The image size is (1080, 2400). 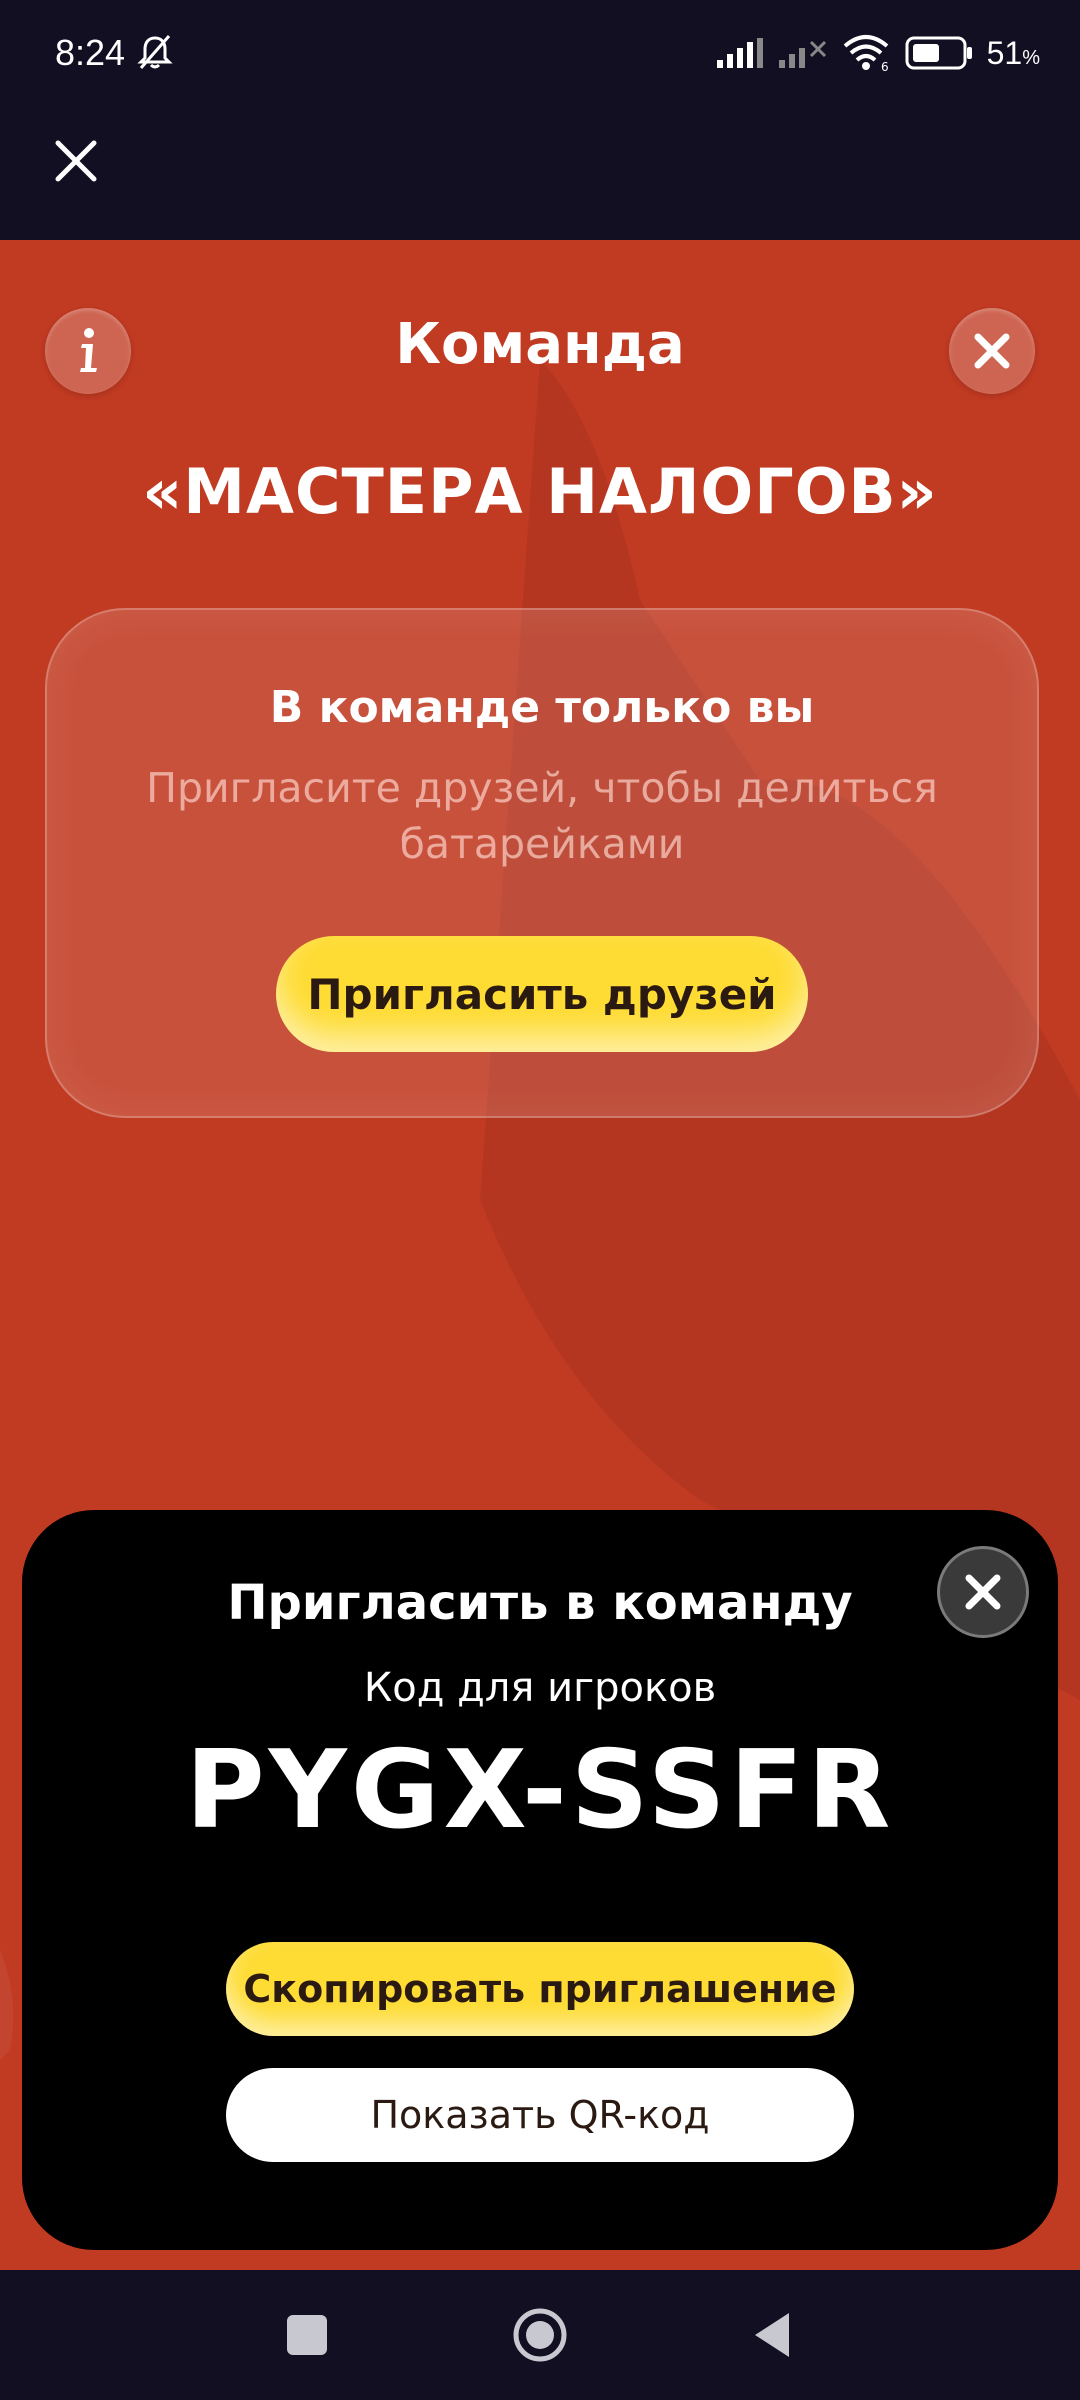 What do you see at coordinates (76, 161) in the screenshot?
I see `close-icon` at bounding box center [76, 161].